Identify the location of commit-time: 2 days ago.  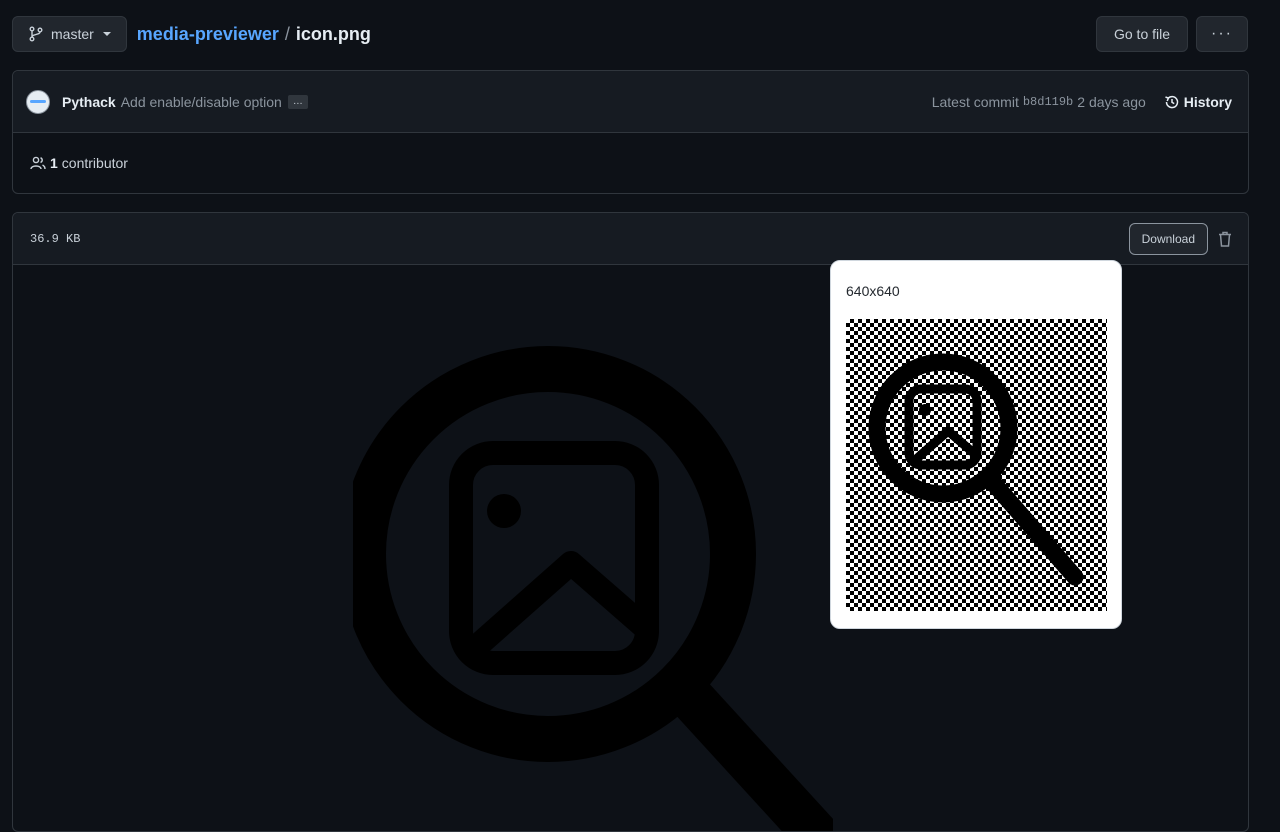
(1111, 101).